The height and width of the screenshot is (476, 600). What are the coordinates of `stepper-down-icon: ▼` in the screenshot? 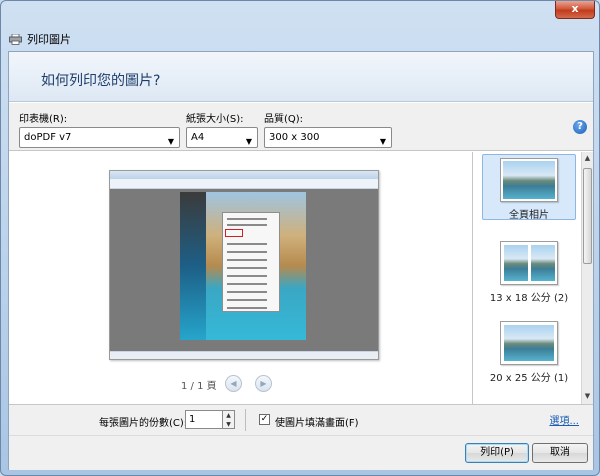 It's located at (228, 424).